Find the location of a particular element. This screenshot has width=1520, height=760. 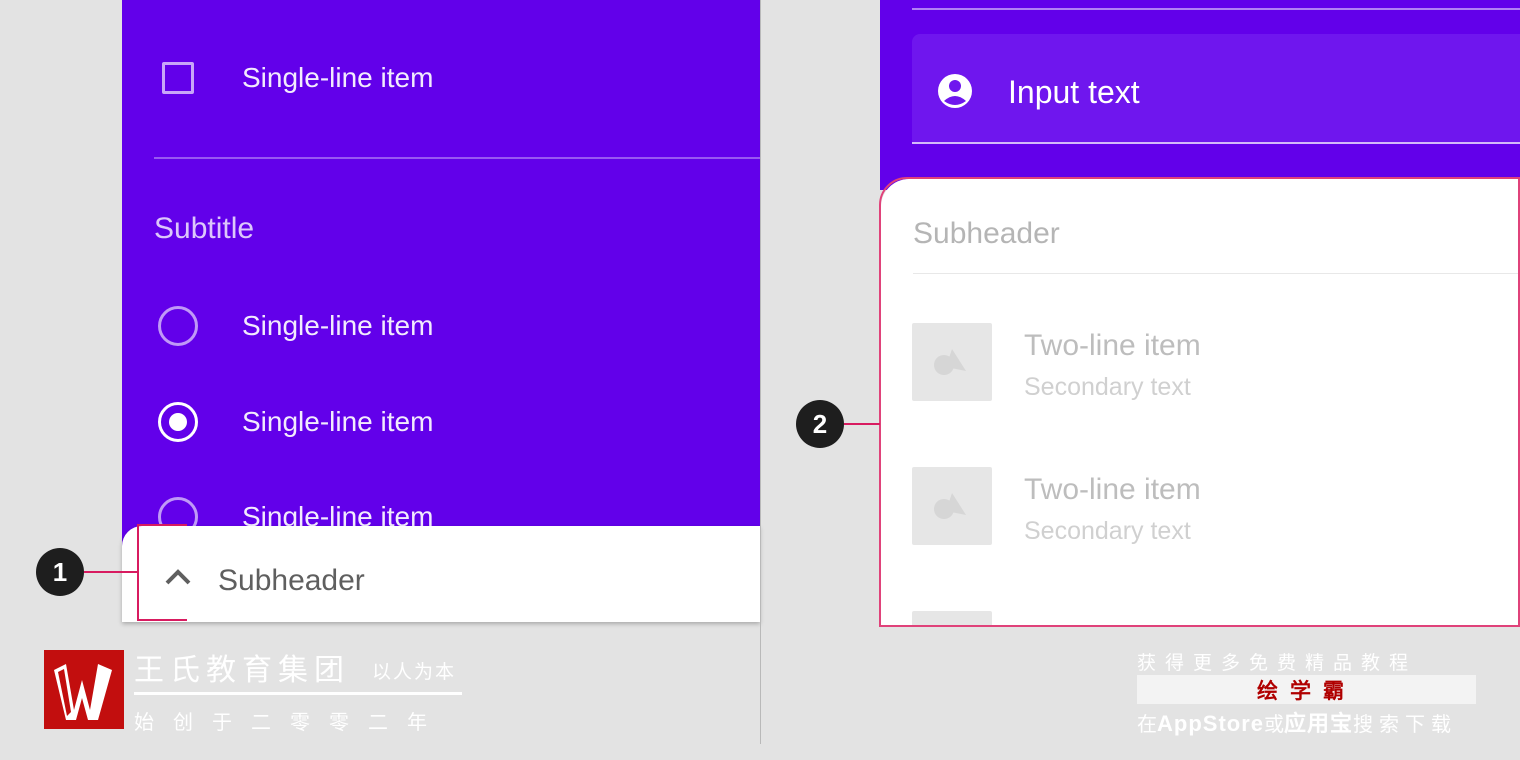

promo-store-1: AppStore is located at coordinates (1210, 723).